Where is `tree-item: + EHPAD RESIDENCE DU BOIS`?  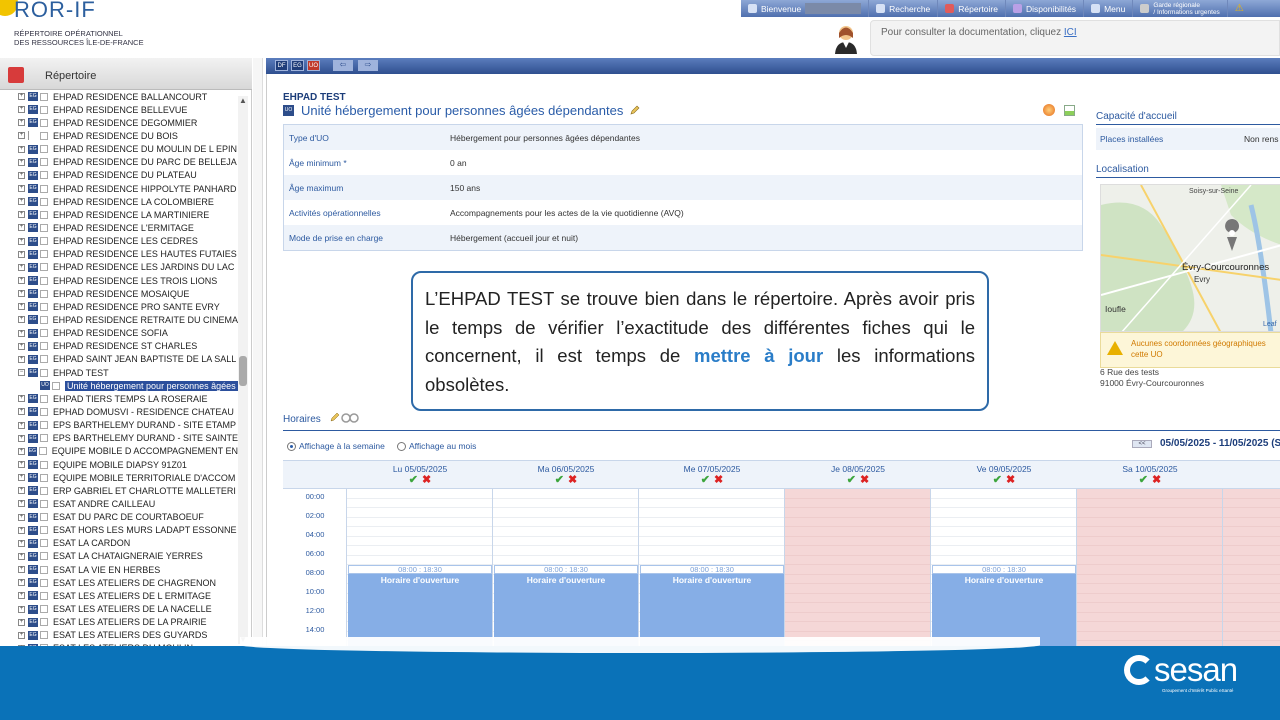
tree-item: + EHPAD RESIDENCE DU BOIS is located at coordinates (128, 135).